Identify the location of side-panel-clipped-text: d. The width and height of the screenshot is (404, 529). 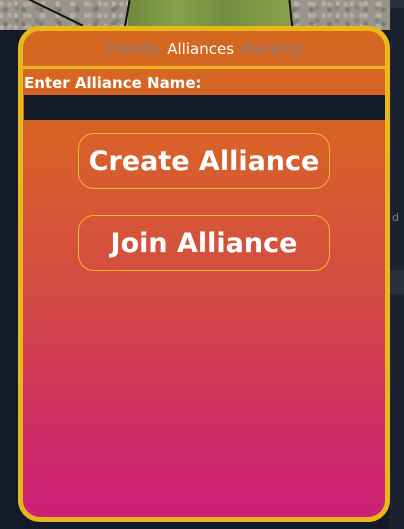
(395, 217).